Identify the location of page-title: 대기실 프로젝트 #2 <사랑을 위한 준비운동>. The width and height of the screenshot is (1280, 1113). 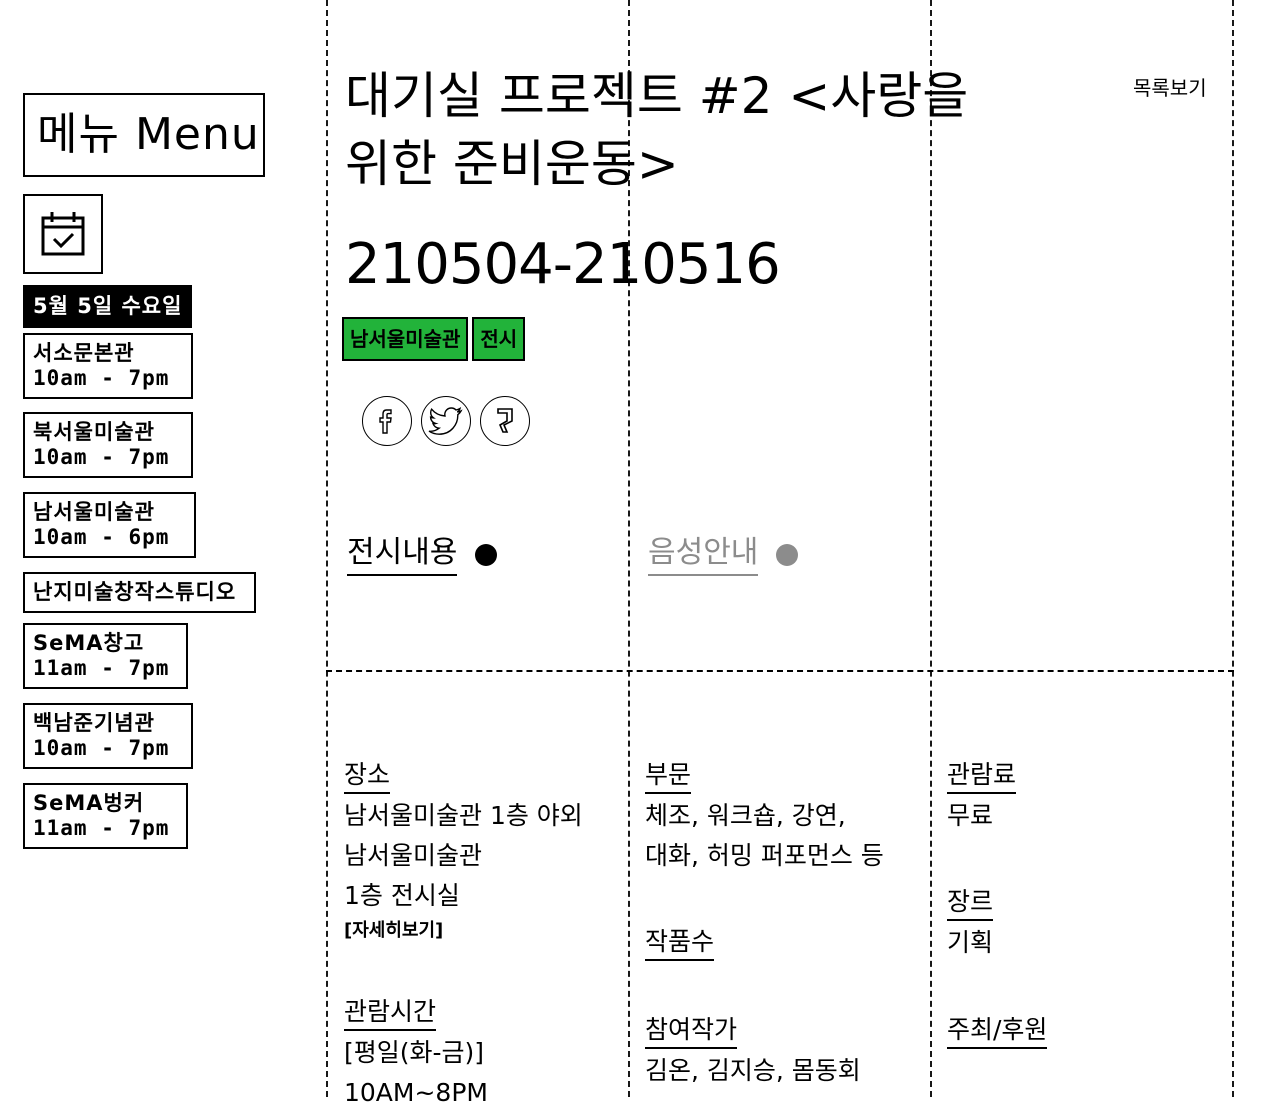
(657, 130).